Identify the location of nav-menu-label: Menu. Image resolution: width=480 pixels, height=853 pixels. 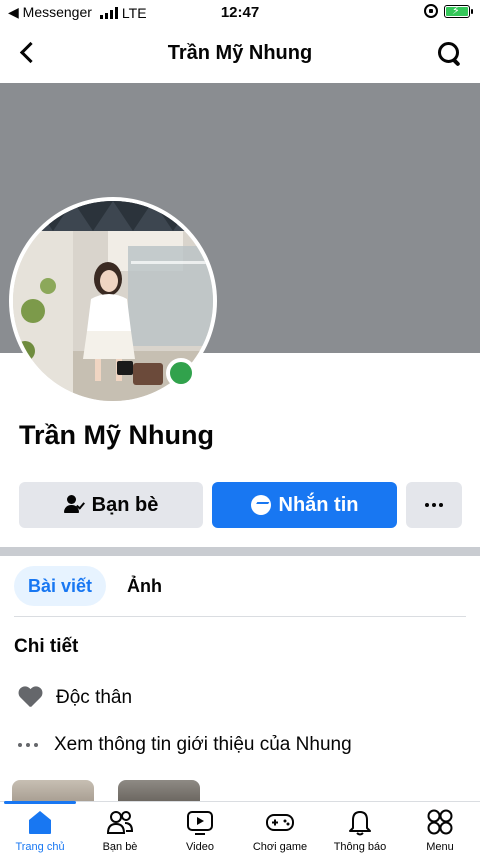
(440, 847).